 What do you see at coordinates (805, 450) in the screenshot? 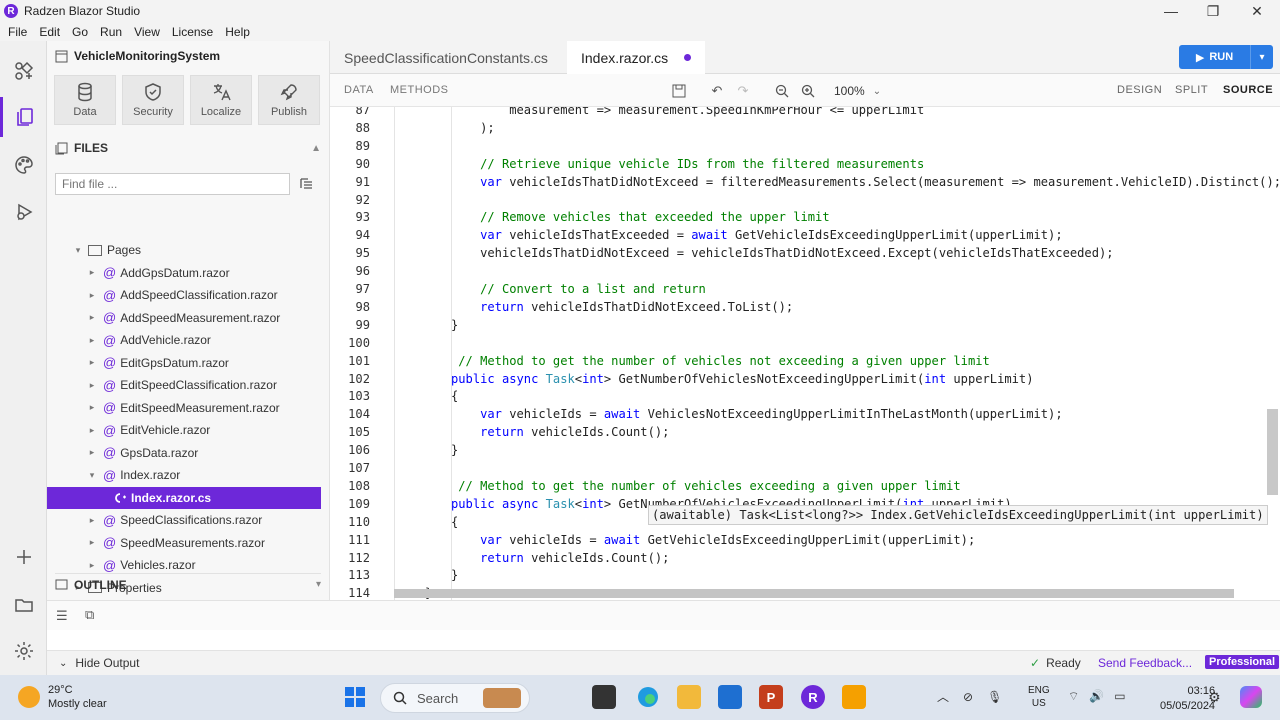
I see `code-line: 106}` at bounding box center [805, 450].